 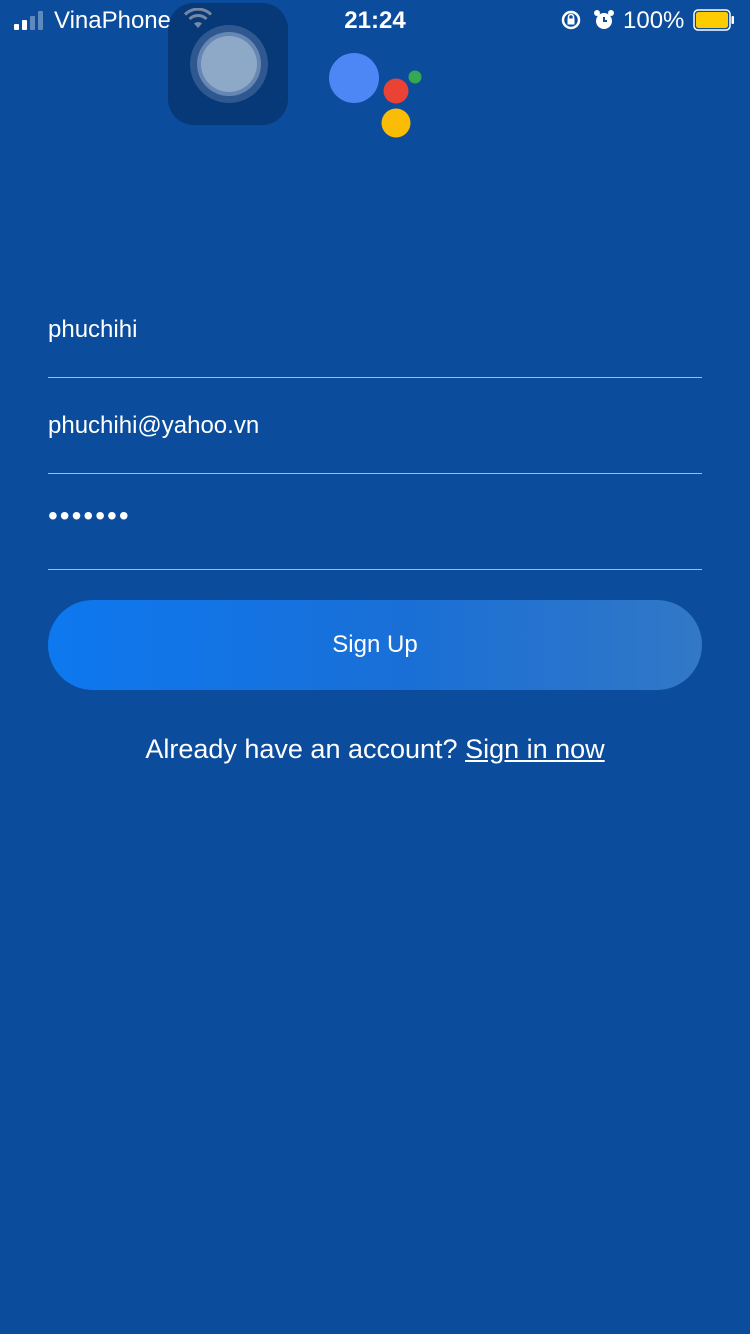 I want to click on sign-in-link: Sign in now, so click(x=535, y=749).